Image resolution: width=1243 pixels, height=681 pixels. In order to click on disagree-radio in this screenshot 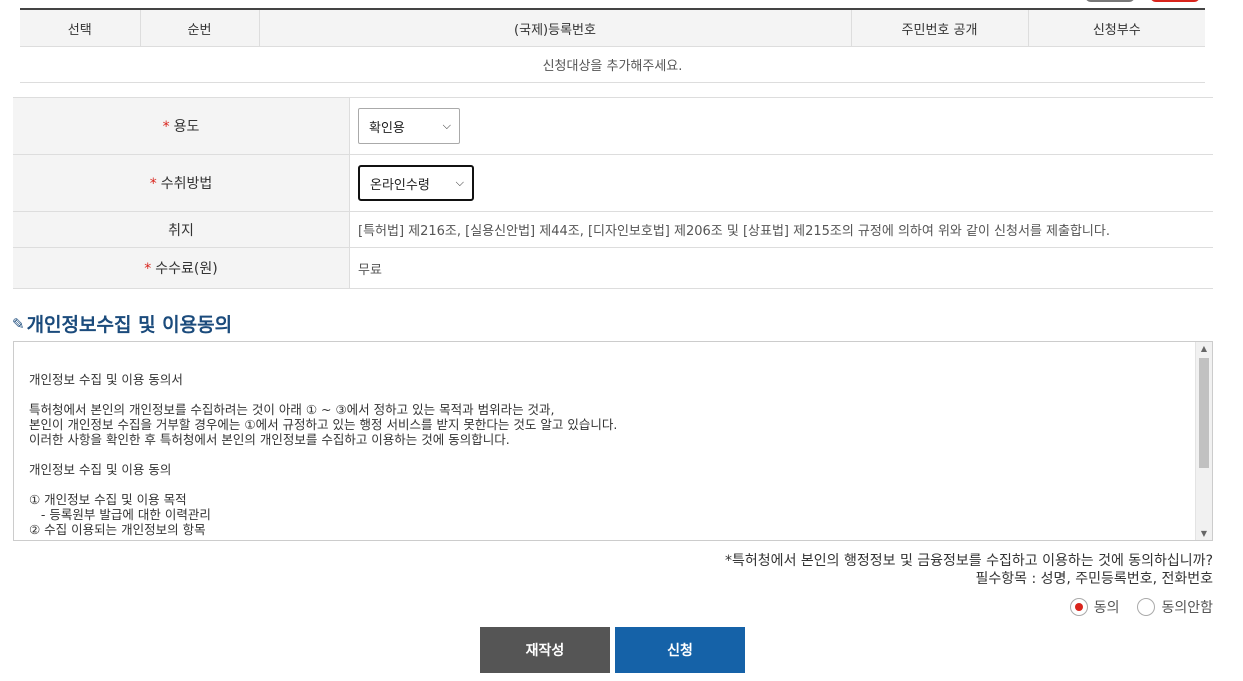, I will do `click(1146, 607)`.